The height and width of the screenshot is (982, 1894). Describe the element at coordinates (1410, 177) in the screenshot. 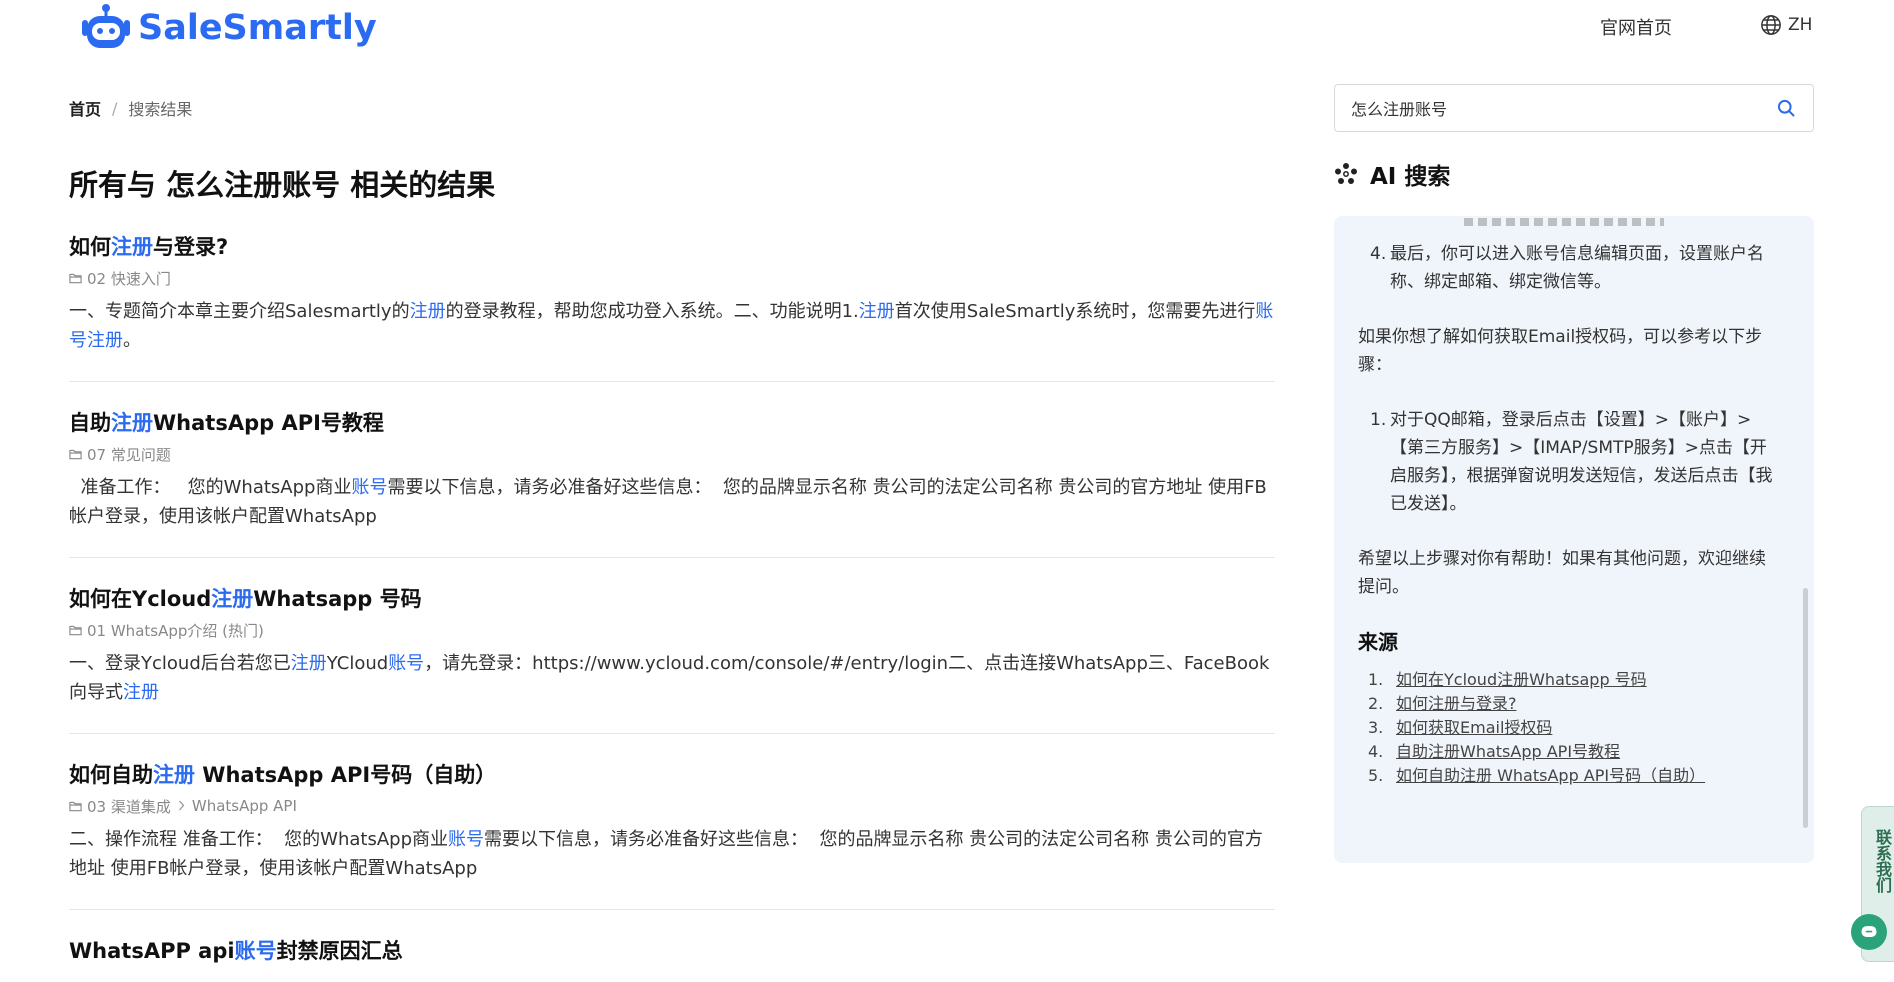

I see `ai-search-title: AI 搜索` at that location.